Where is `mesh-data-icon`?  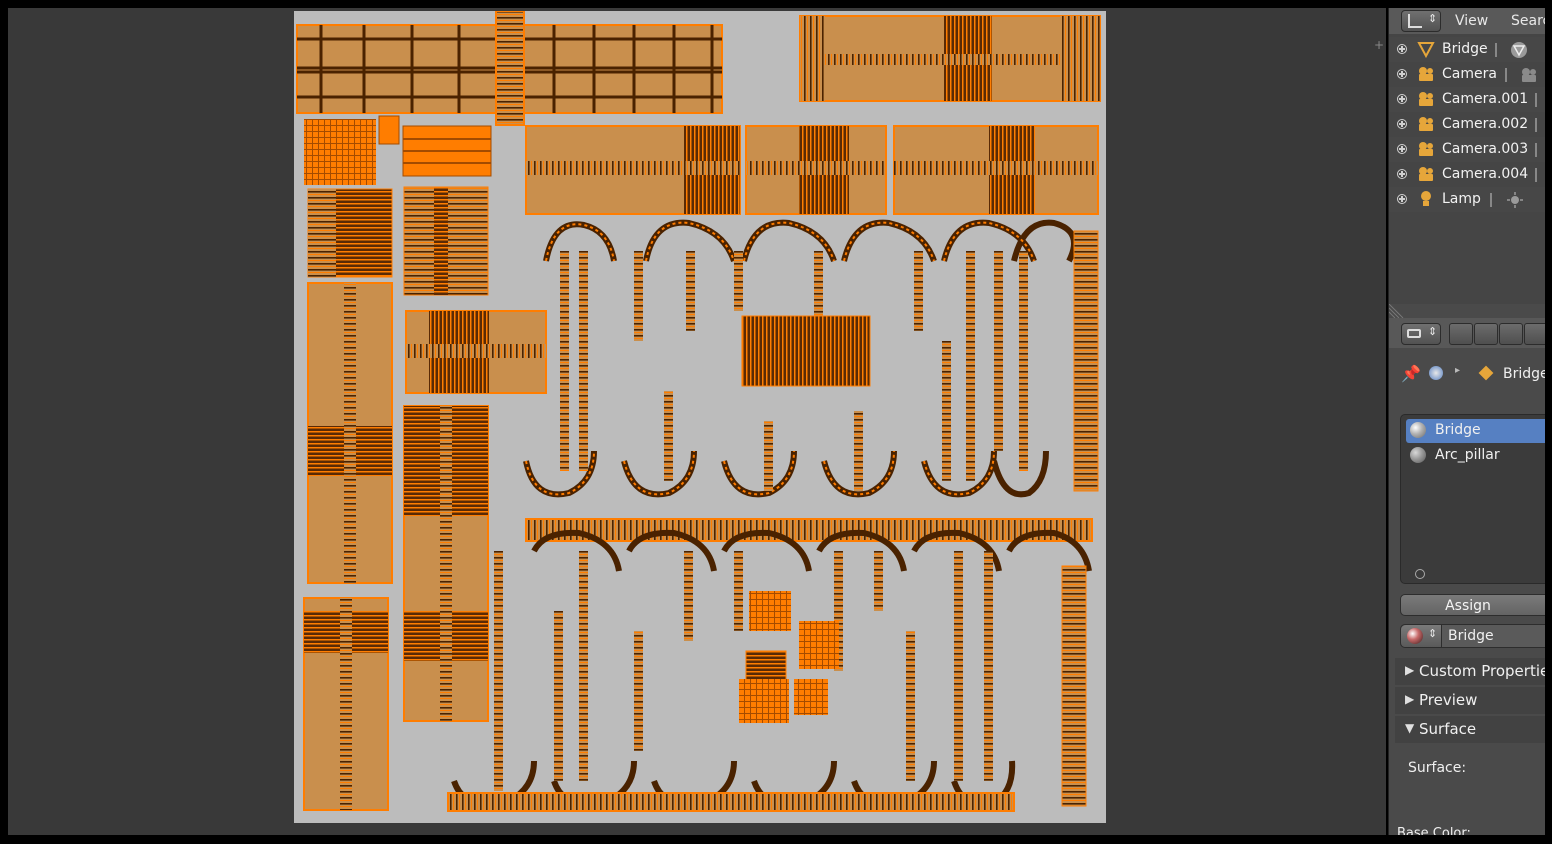
mesh-data-icon is located at coordinates (1519, 50).